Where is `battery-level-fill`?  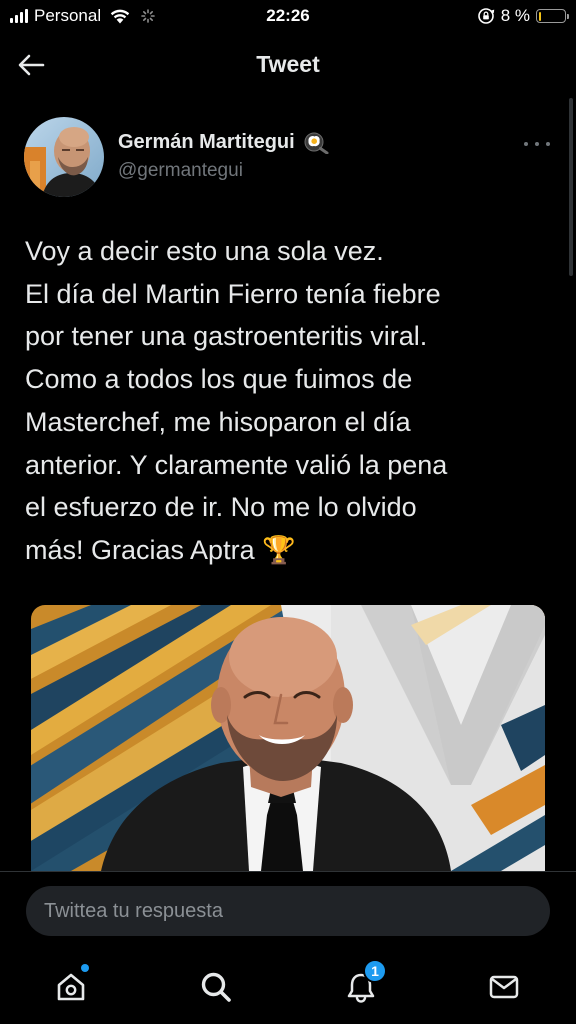 battery-level-fill is located at coordinates (539, 16).